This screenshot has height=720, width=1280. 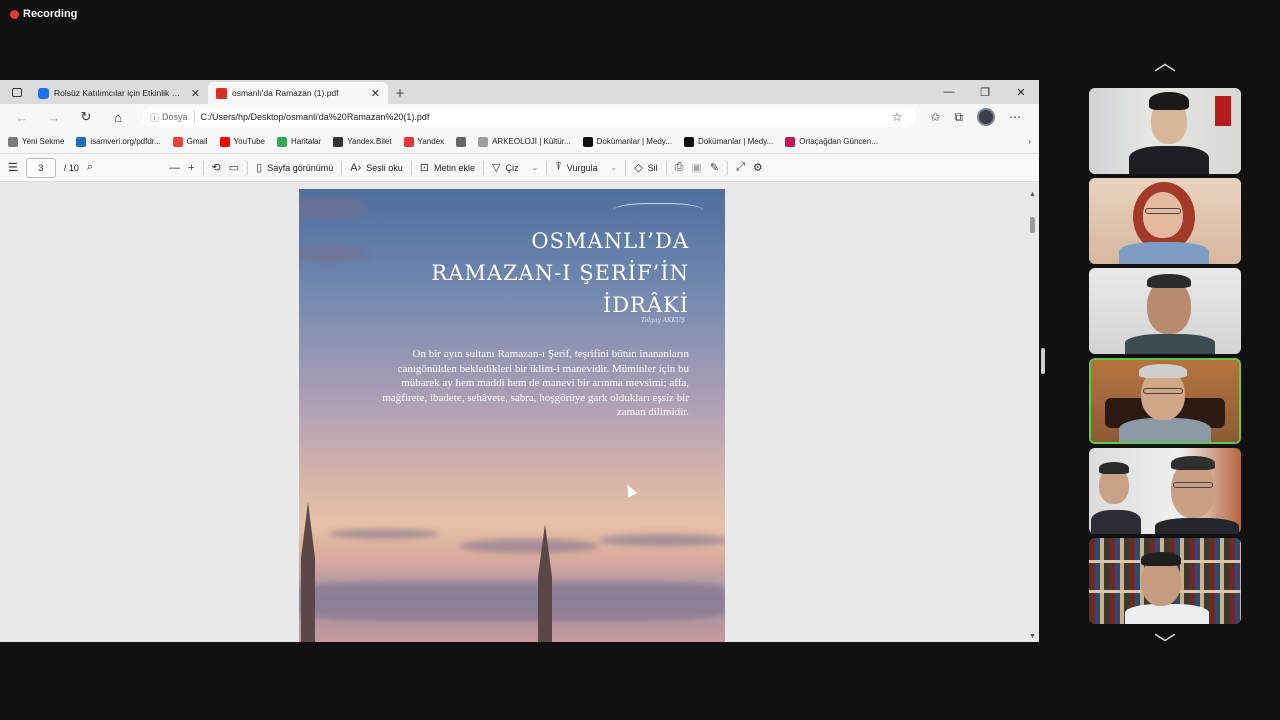 What do you see at coordinates (40, 167) in the screenshot?
I see `page-number-input: 3` at bounding box center [40, 167].